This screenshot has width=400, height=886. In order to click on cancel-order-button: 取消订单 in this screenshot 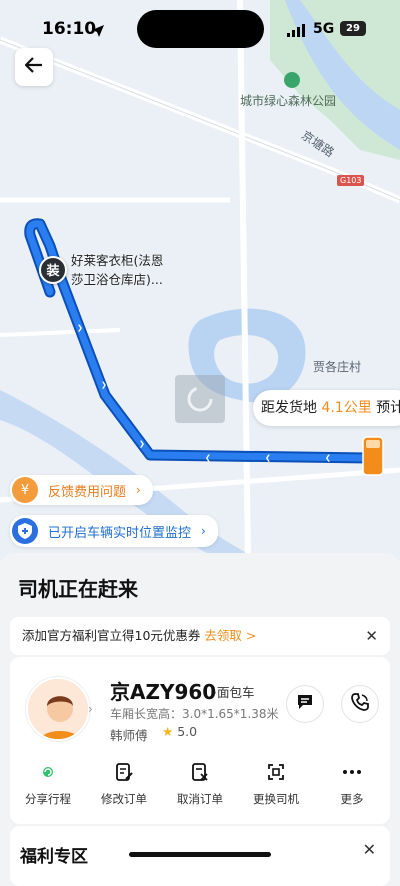, I will do `click(200, 787)`.